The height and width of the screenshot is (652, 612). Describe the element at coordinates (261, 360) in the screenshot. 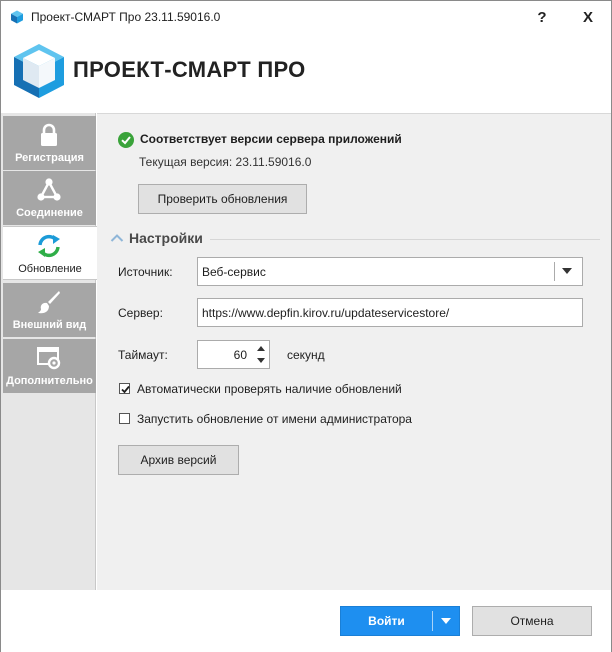

I see `spin-down-icon` at that location.